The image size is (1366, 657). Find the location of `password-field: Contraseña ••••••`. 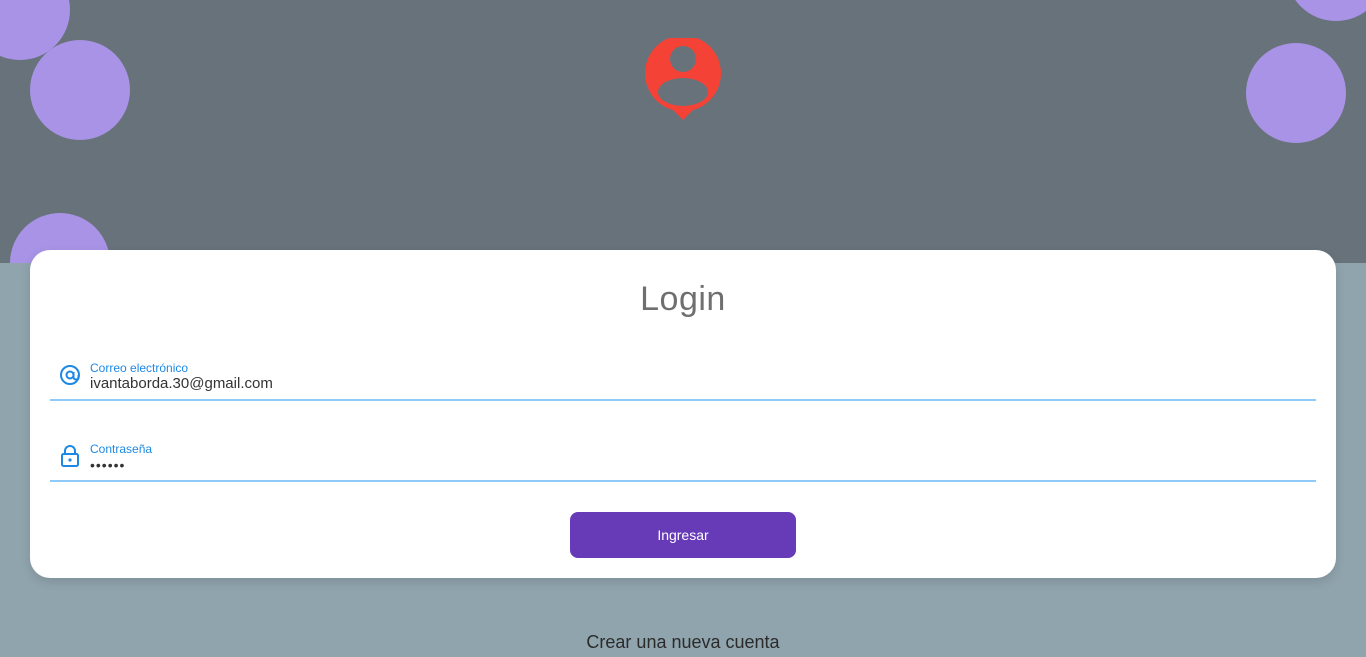

password-field: Contraseña •••••• is located at coordinates (683, 457).